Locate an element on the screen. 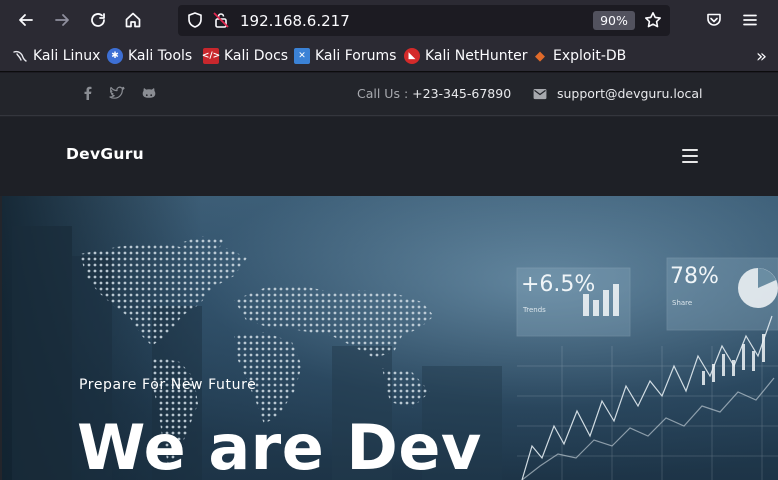 The width and height of the screenshot is (778, 480). bookmark-kali-forums: ✕ Kali Forums is located at coordinates (345, 56).